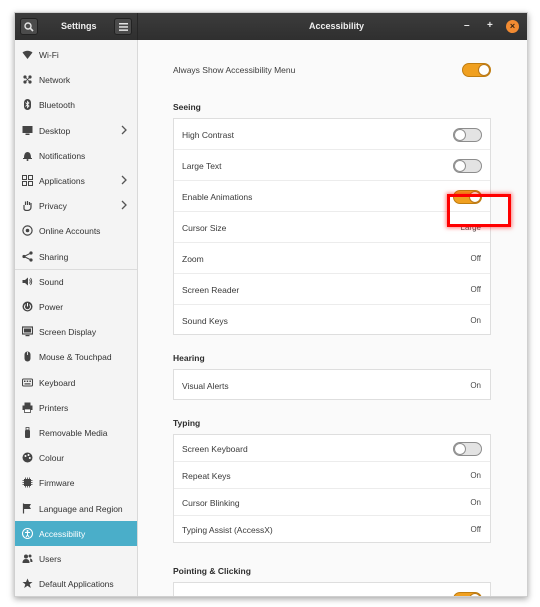  I want to click on always-show-menu-switch, so click(476, 70).